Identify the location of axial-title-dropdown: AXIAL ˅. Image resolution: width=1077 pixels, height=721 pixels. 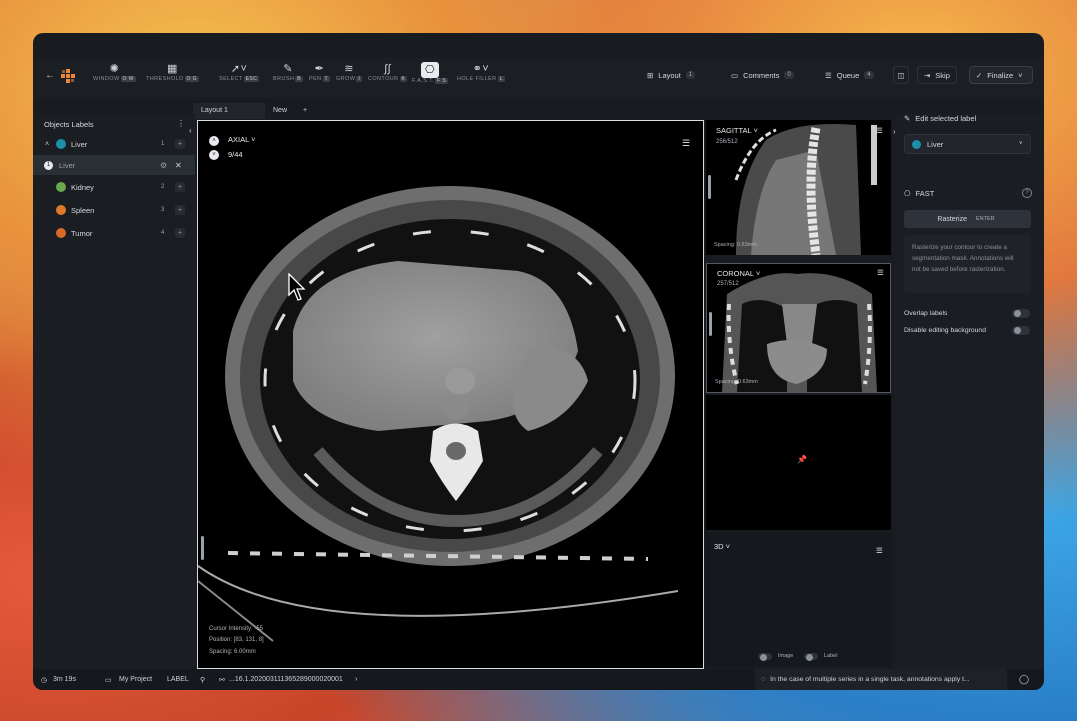
(241, 139).